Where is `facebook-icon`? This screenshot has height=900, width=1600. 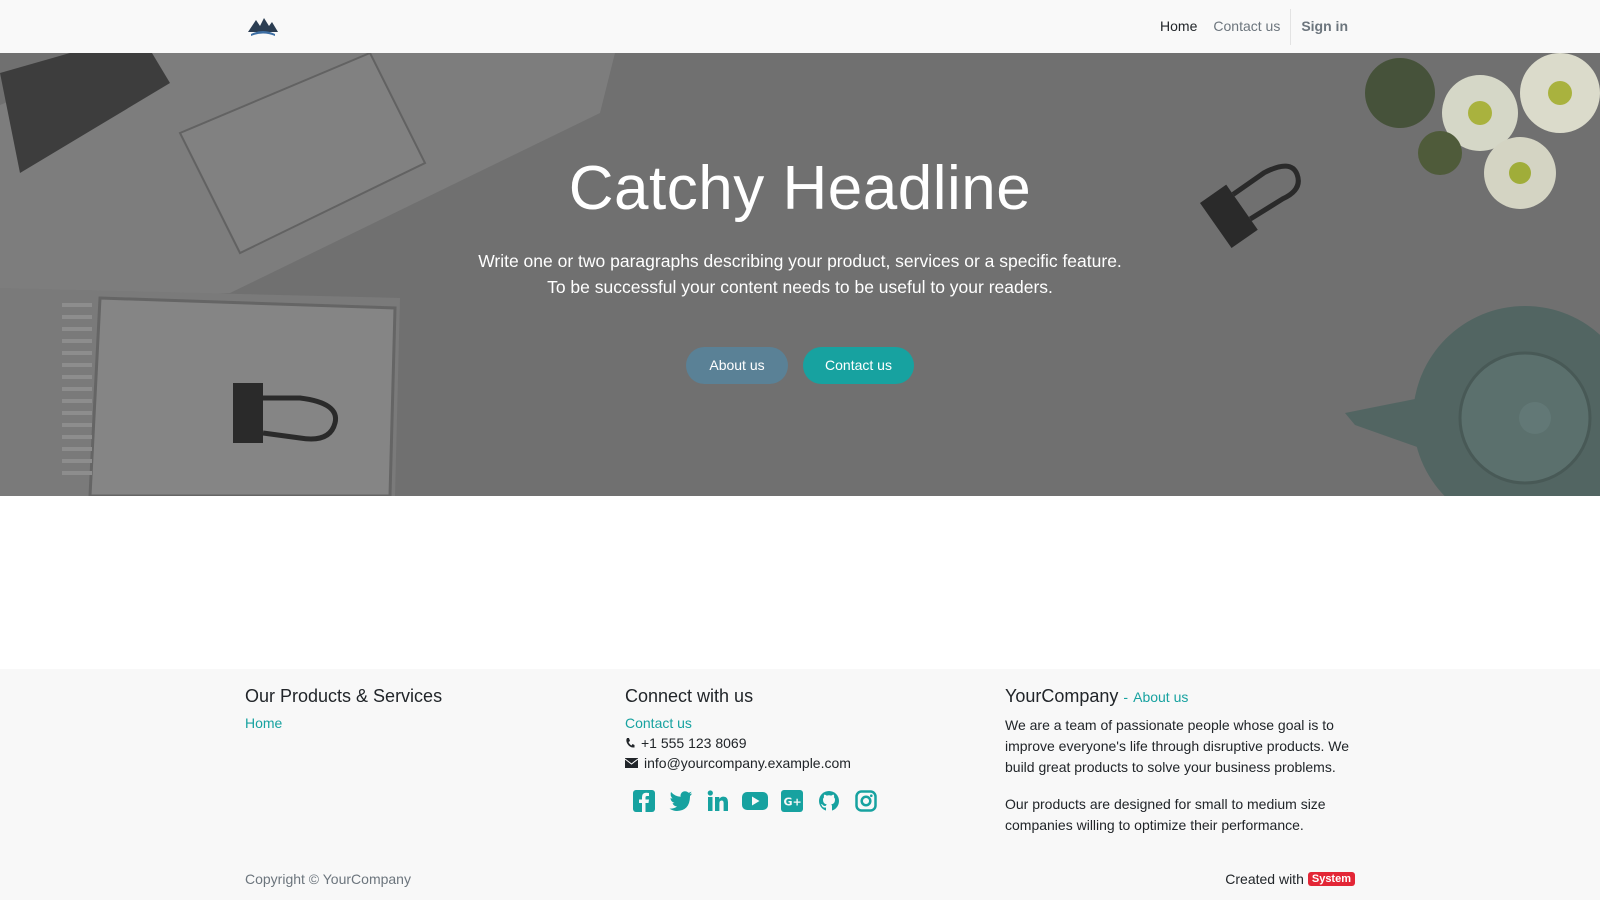
facebook-icon is located at coordinates (643, 801).